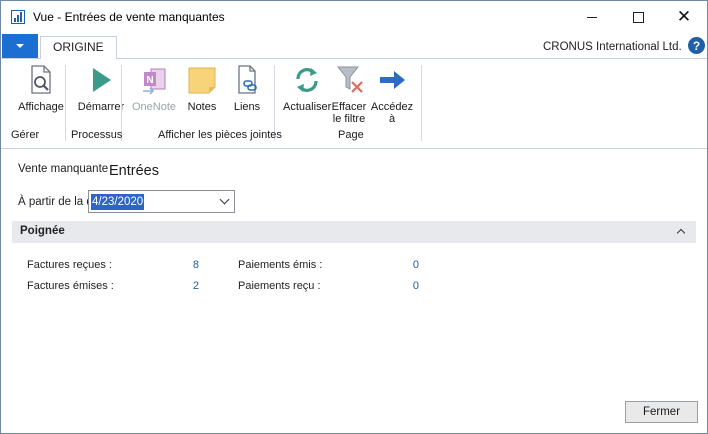  I want to click on effacer-filtre-label: Effacer, so click(349, 107).